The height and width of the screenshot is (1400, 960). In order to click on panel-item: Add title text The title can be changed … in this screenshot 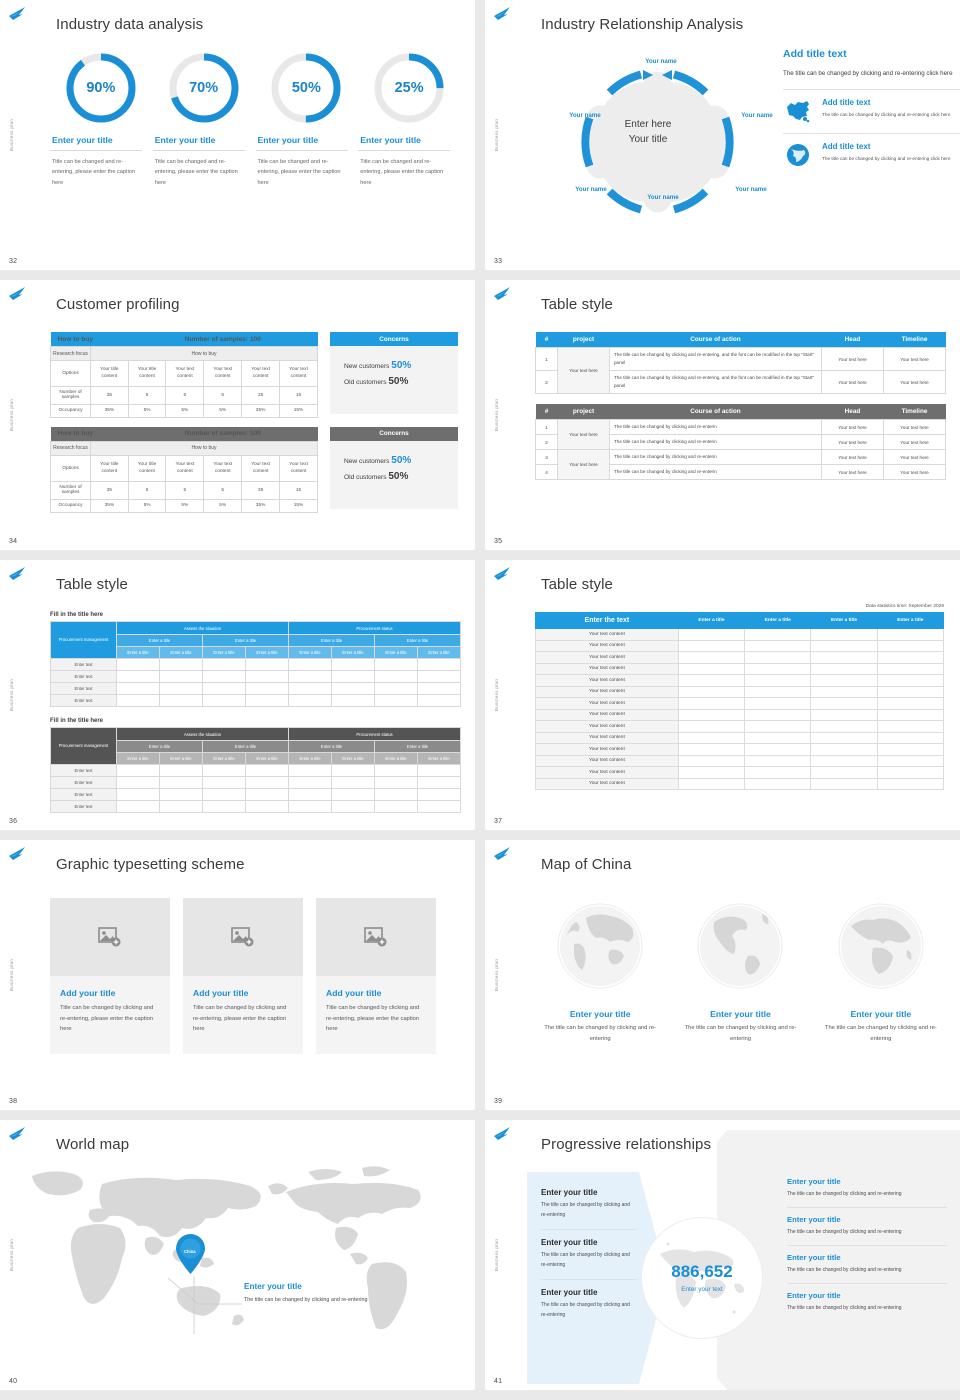, I will do `click(871, 151)`.